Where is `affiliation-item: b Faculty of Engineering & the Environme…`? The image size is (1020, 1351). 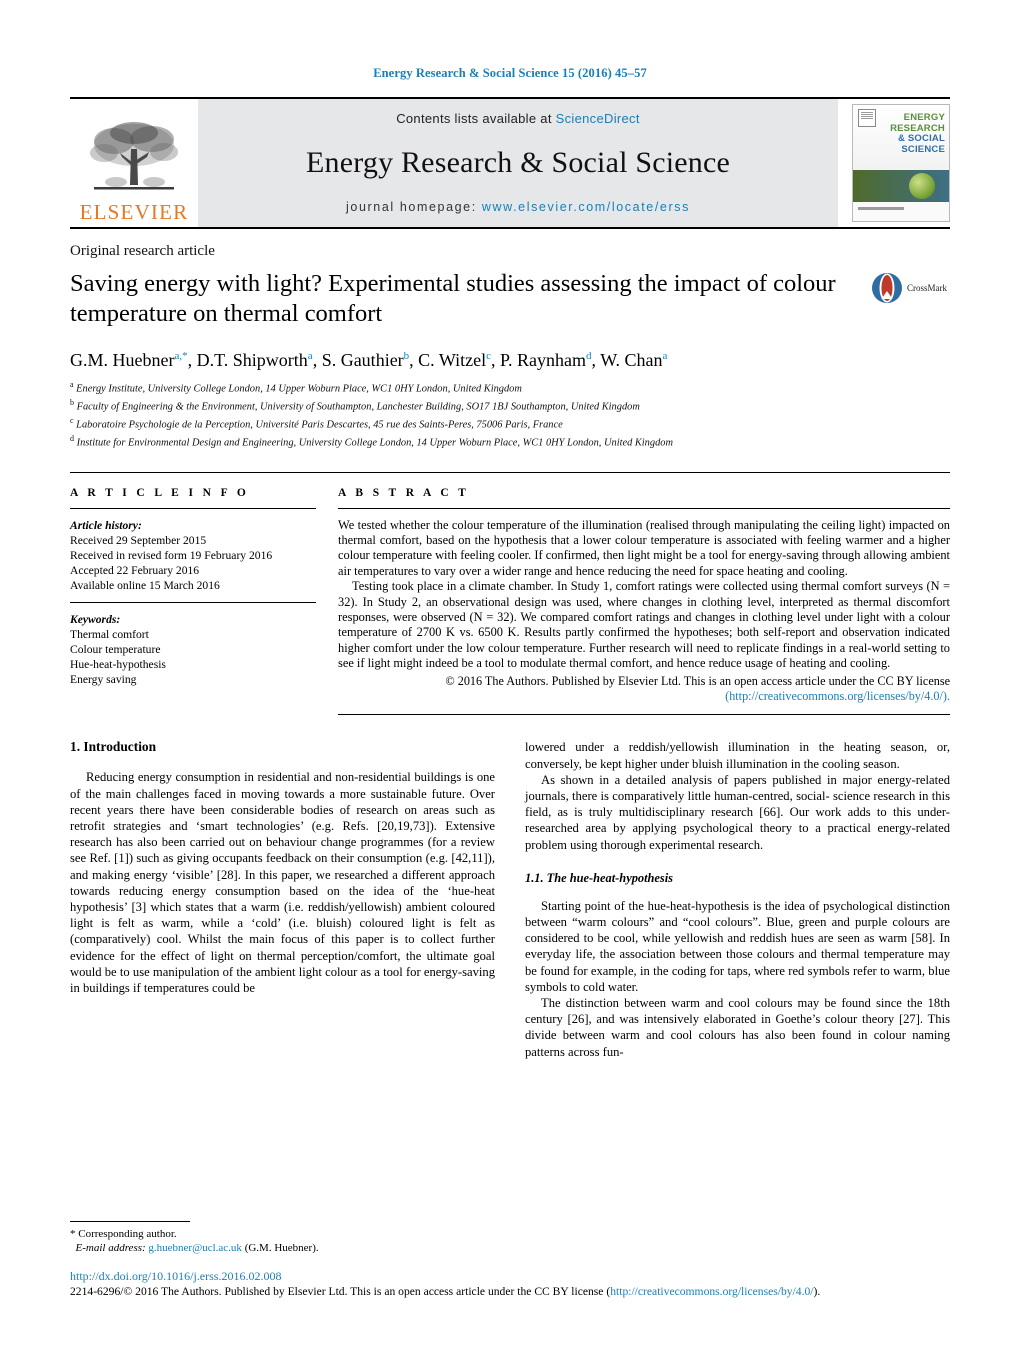
affiliation-item: b Faculty of Engineering & the Environme… is located at coordinates (510, 405).